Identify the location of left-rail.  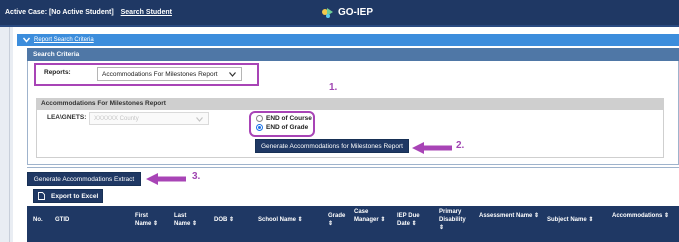
(6, 134).